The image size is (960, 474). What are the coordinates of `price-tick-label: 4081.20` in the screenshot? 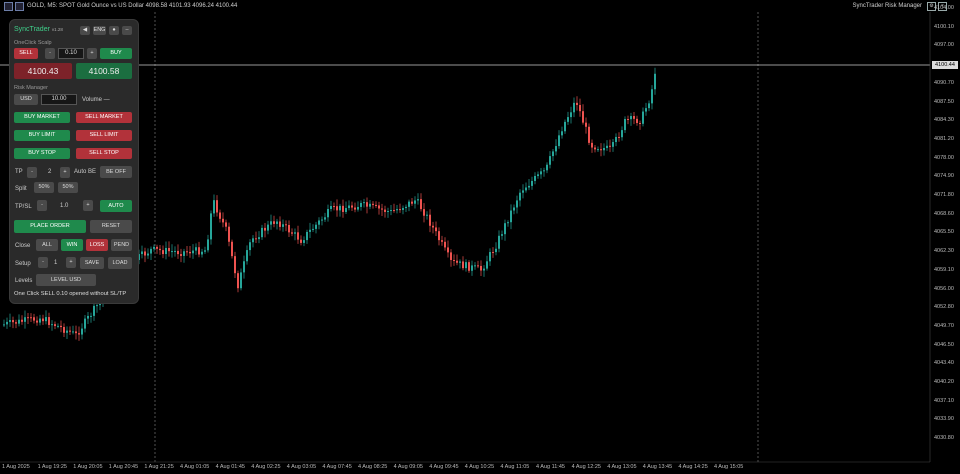 It's located at (944, 138).